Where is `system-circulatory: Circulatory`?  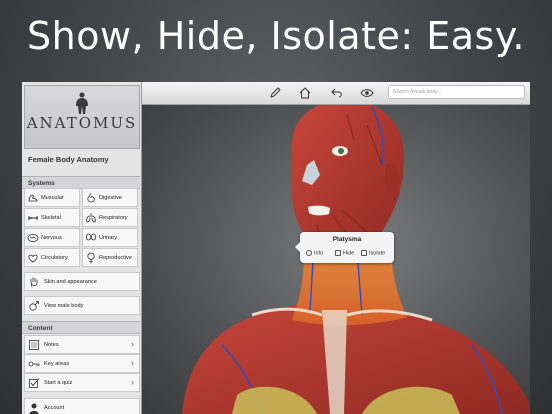
system-circulatory: Circulatory is located at coordinates (52, 257).